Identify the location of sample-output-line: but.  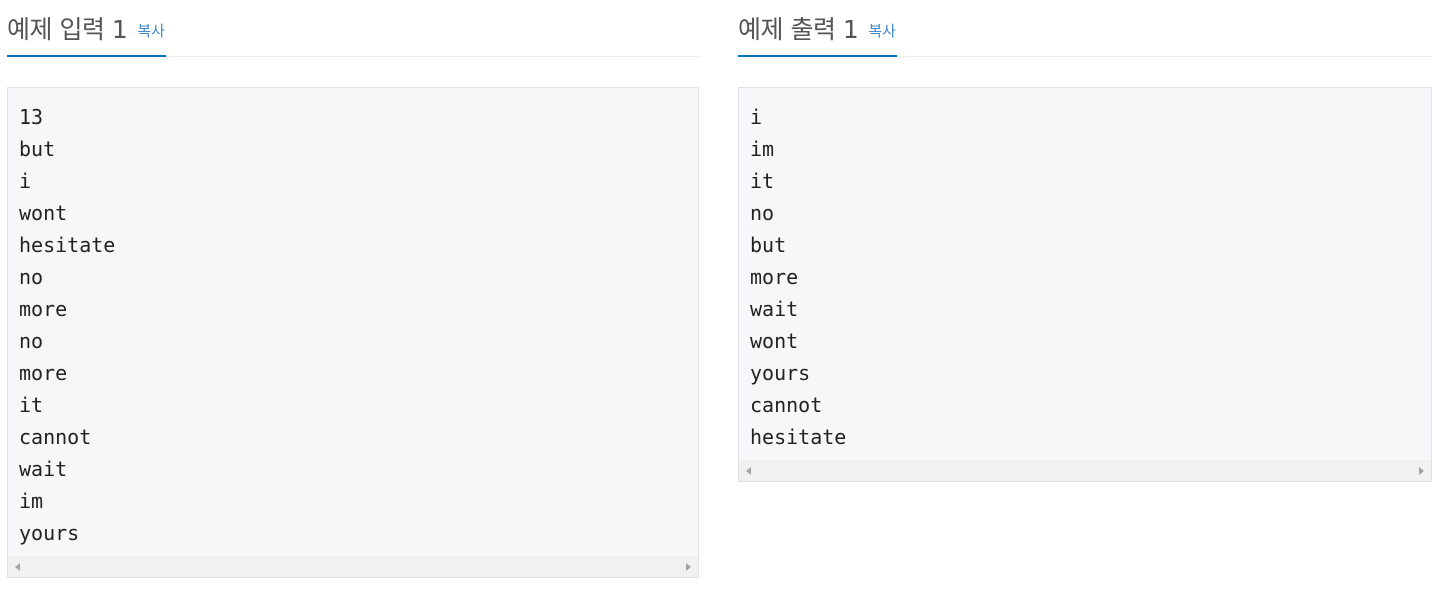
(768, 245).